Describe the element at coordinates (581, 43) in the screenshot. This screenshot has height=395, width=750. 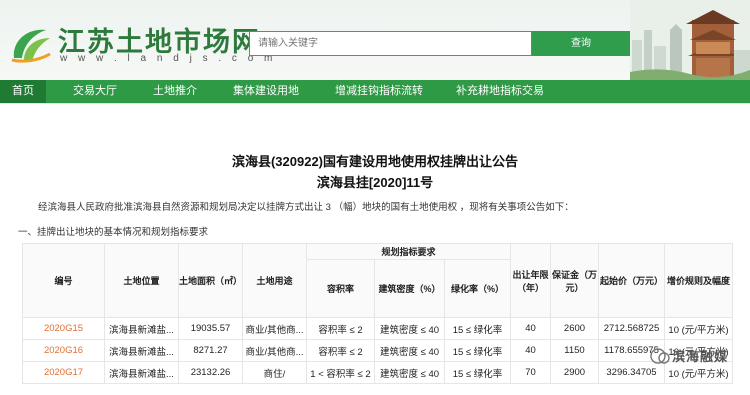
I see `search-button: 查询` at that location.